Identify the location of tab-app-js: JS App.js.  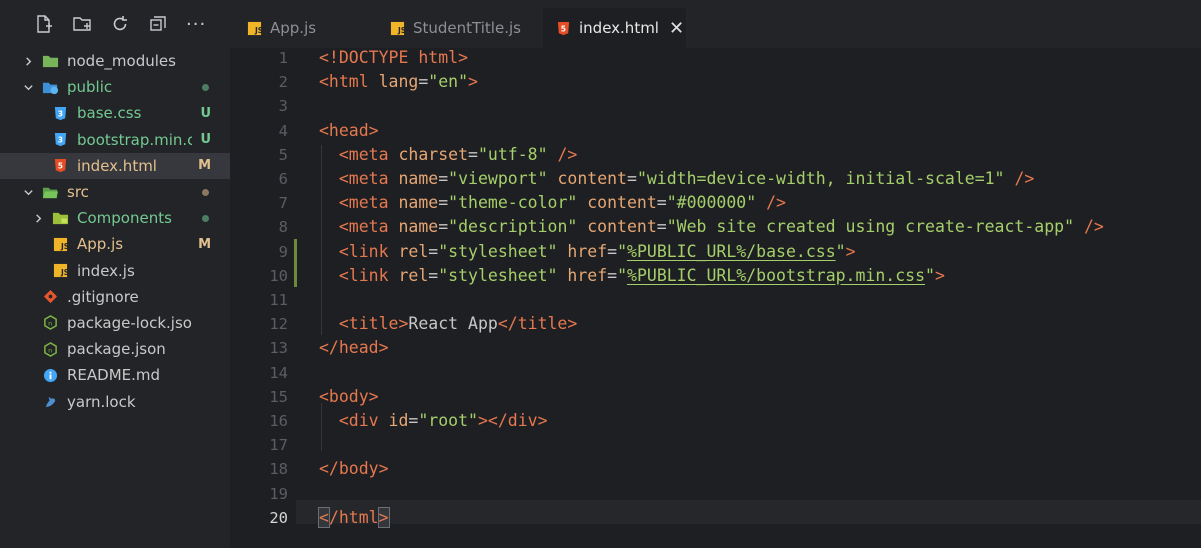
(301, 28).